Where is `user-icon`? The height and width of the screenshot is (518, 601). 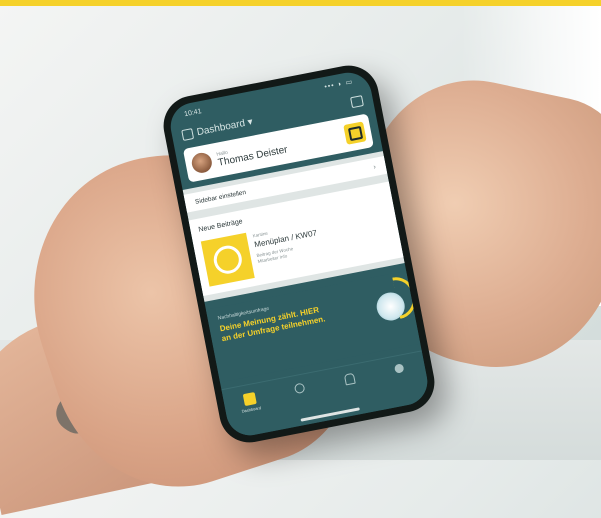
user-icon is located at coordinates (399, 368).